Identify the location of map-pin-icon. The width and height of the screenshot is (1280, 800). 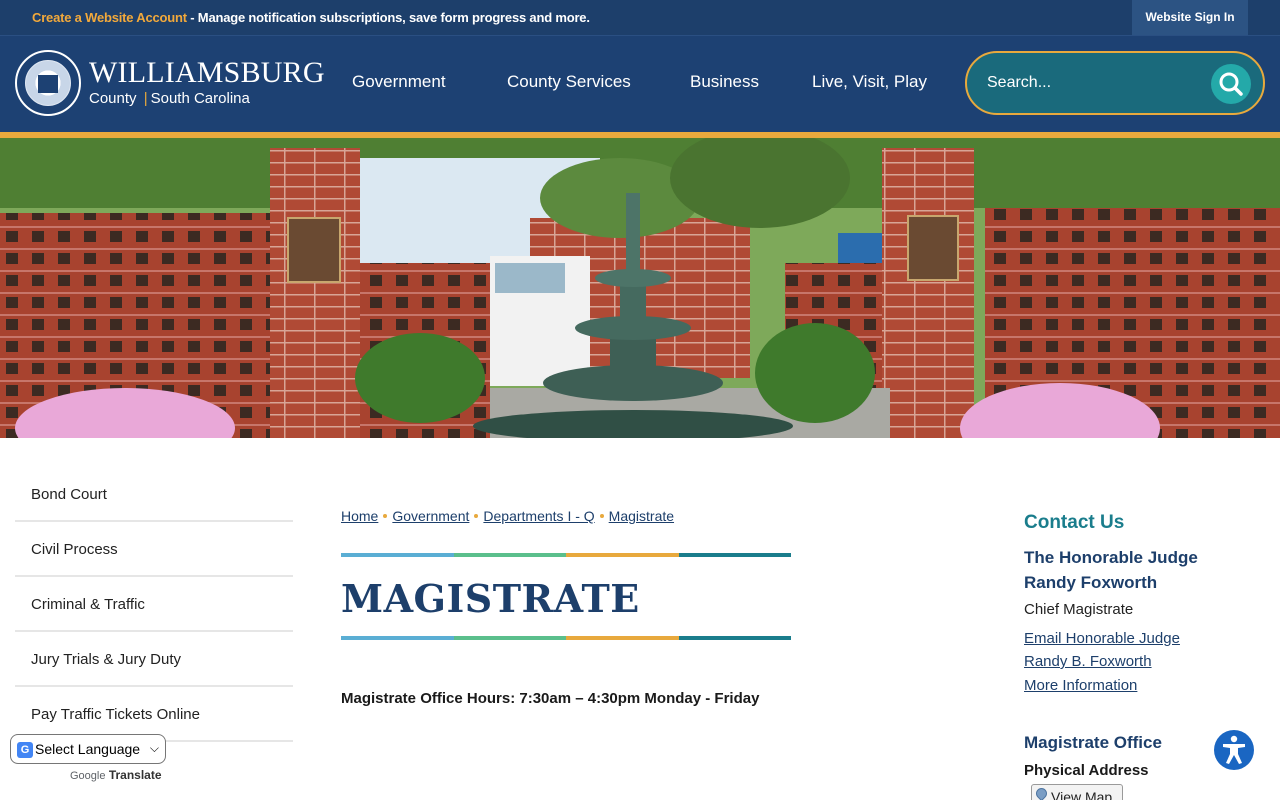
(1041, 792).